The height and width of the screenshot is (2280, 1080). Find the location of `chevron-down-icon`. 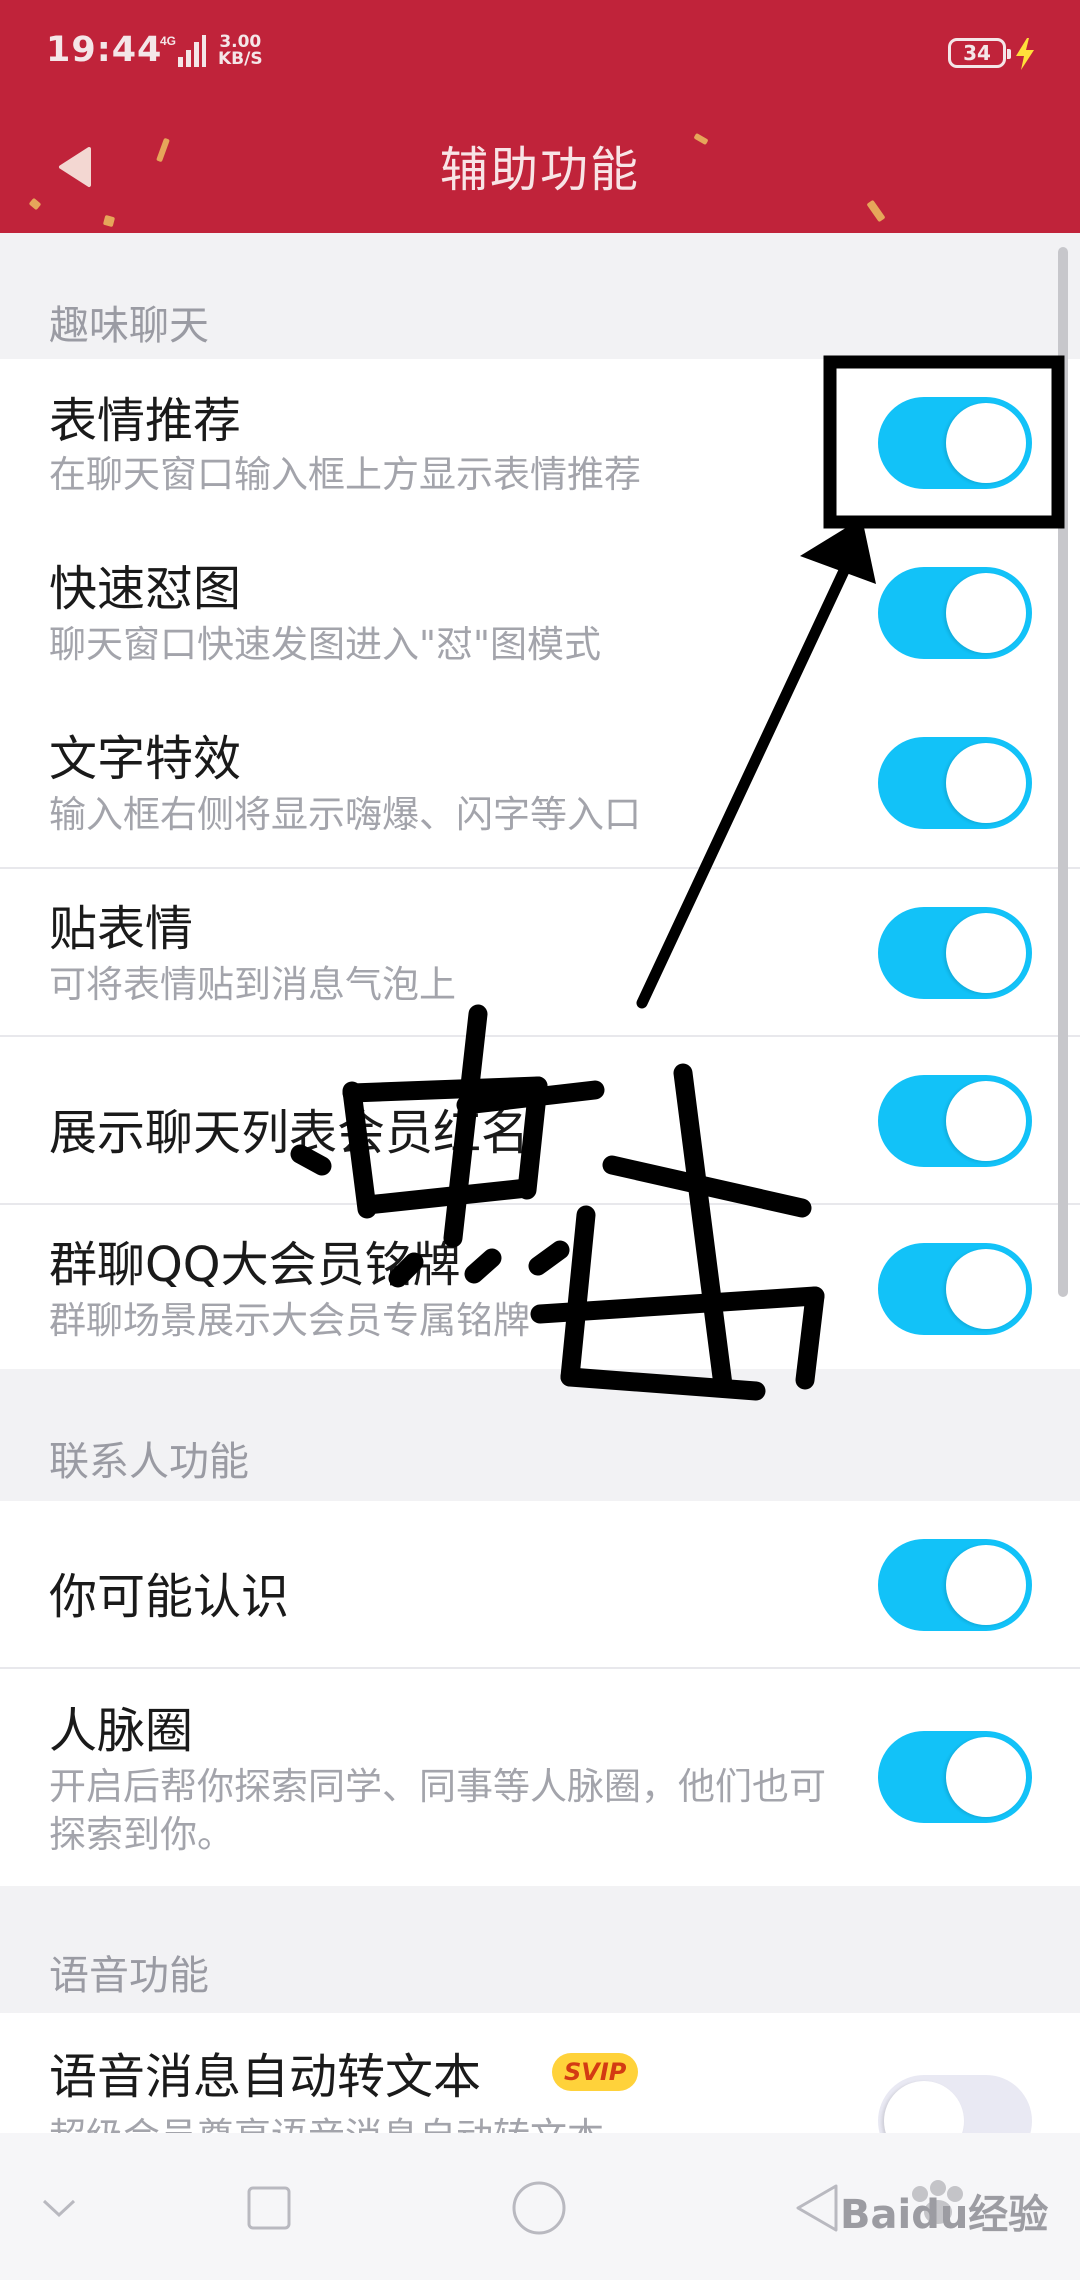

chevron-down-icon is located at coordinates (59, 2208).